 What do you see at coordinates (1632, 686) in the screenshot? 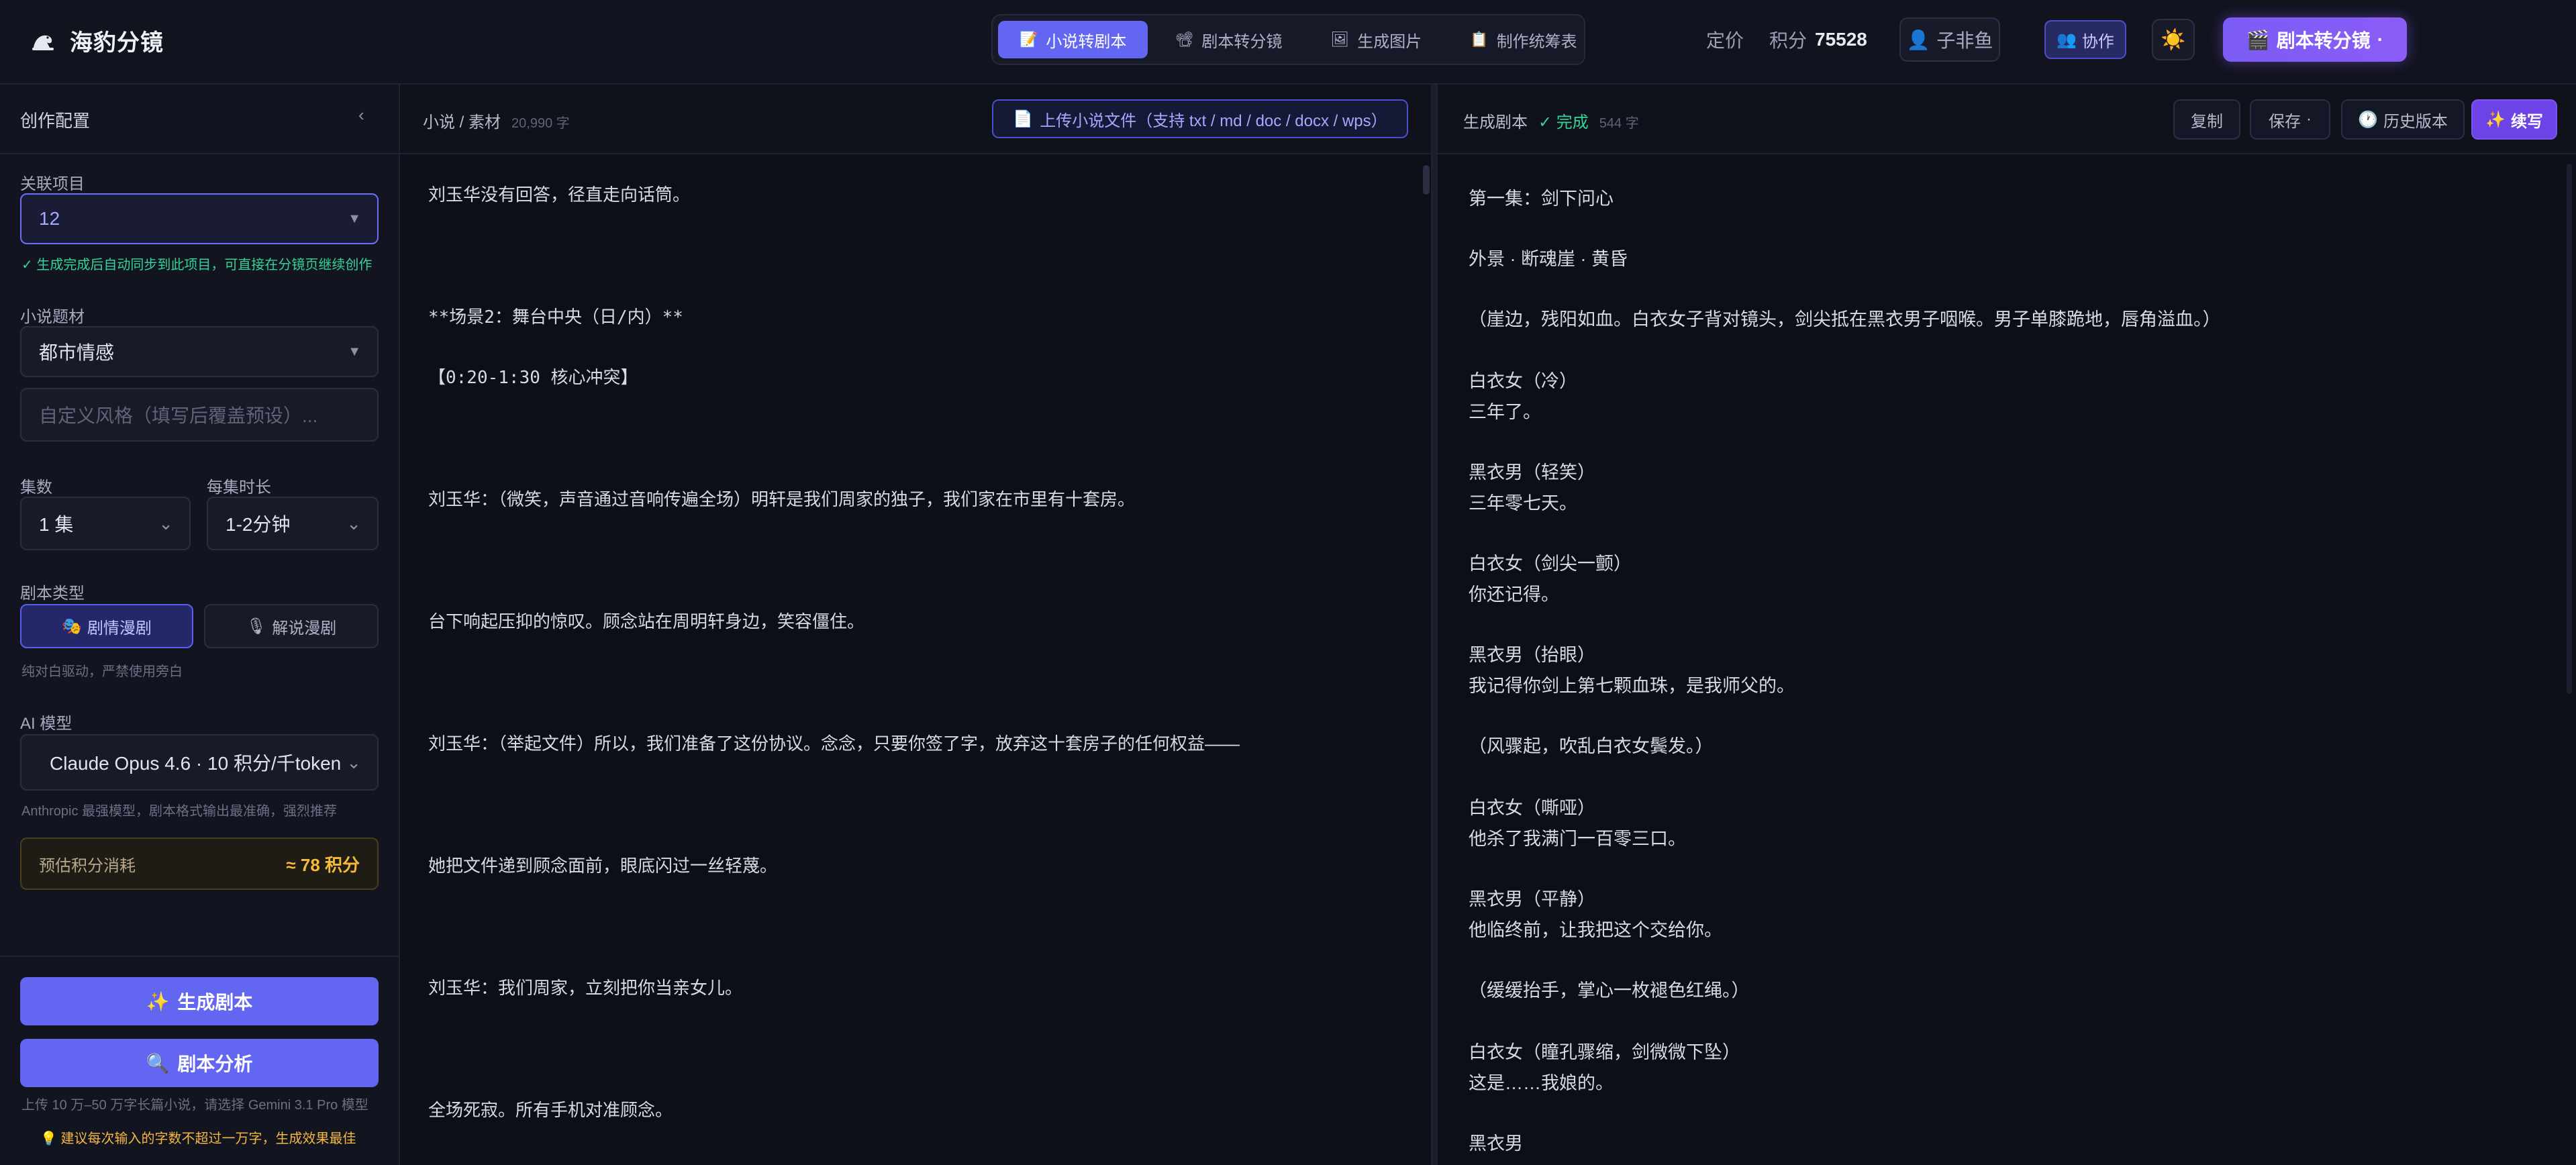
I see `script-line: 我记得你剑上第七颗血珠，是我师父的。` at bounding box center [1632, 686].